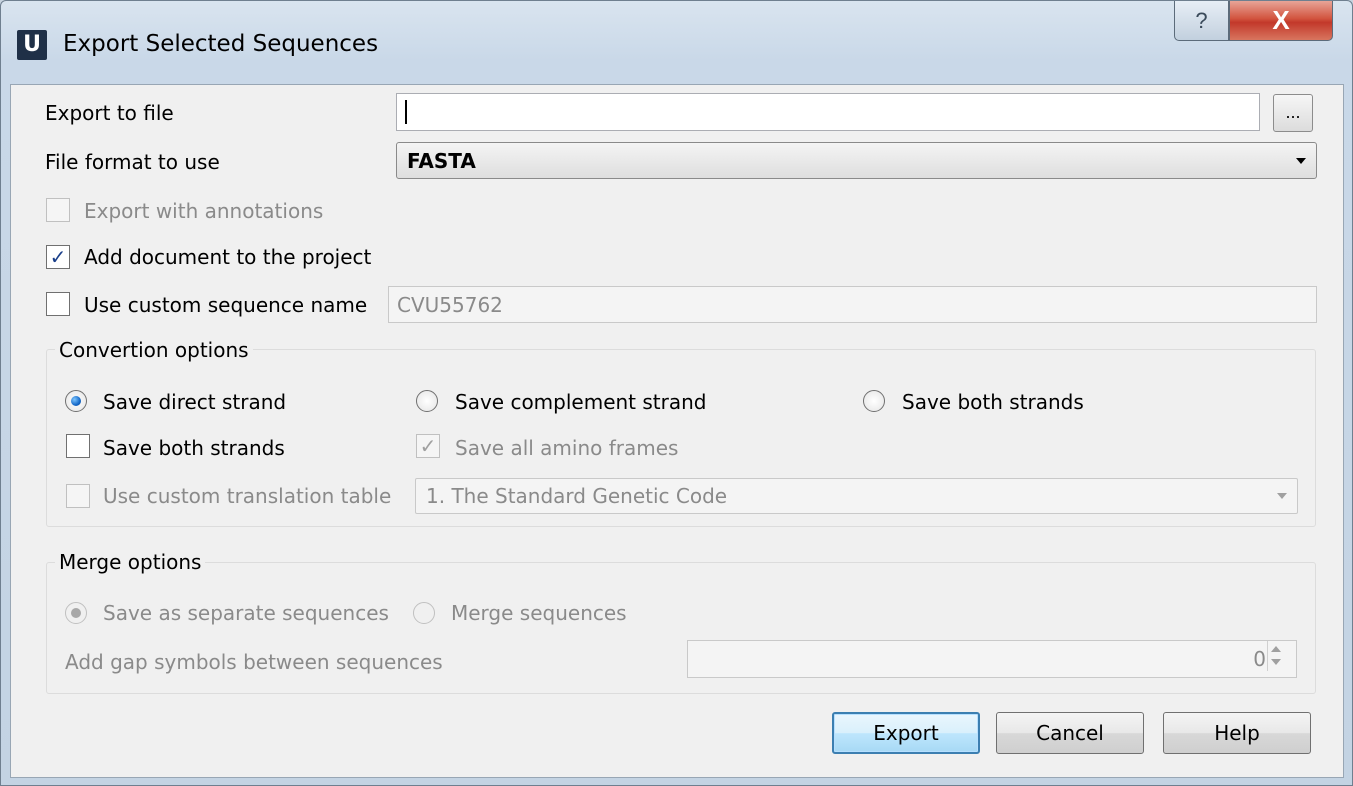  Describe the element at coordinates (78, 446) in the screenshot. I see `save-both-strands-checkbox` at that location.